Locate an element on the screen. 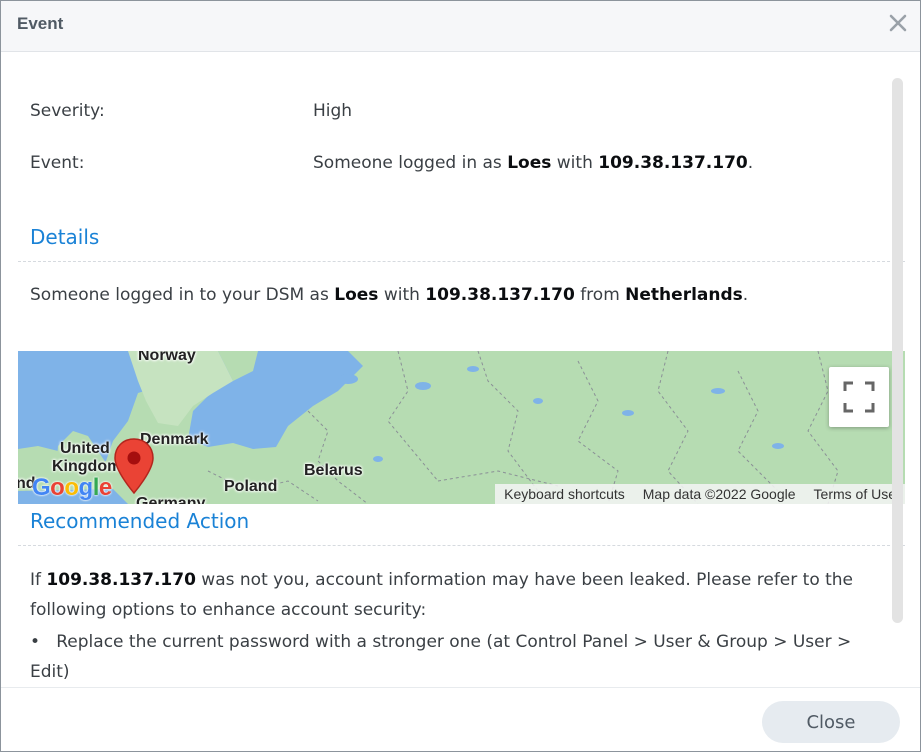 Image resolution: width=921 pixels, height=752 pixels. map-label-norway: Norway is located at coordinates (167, 357).